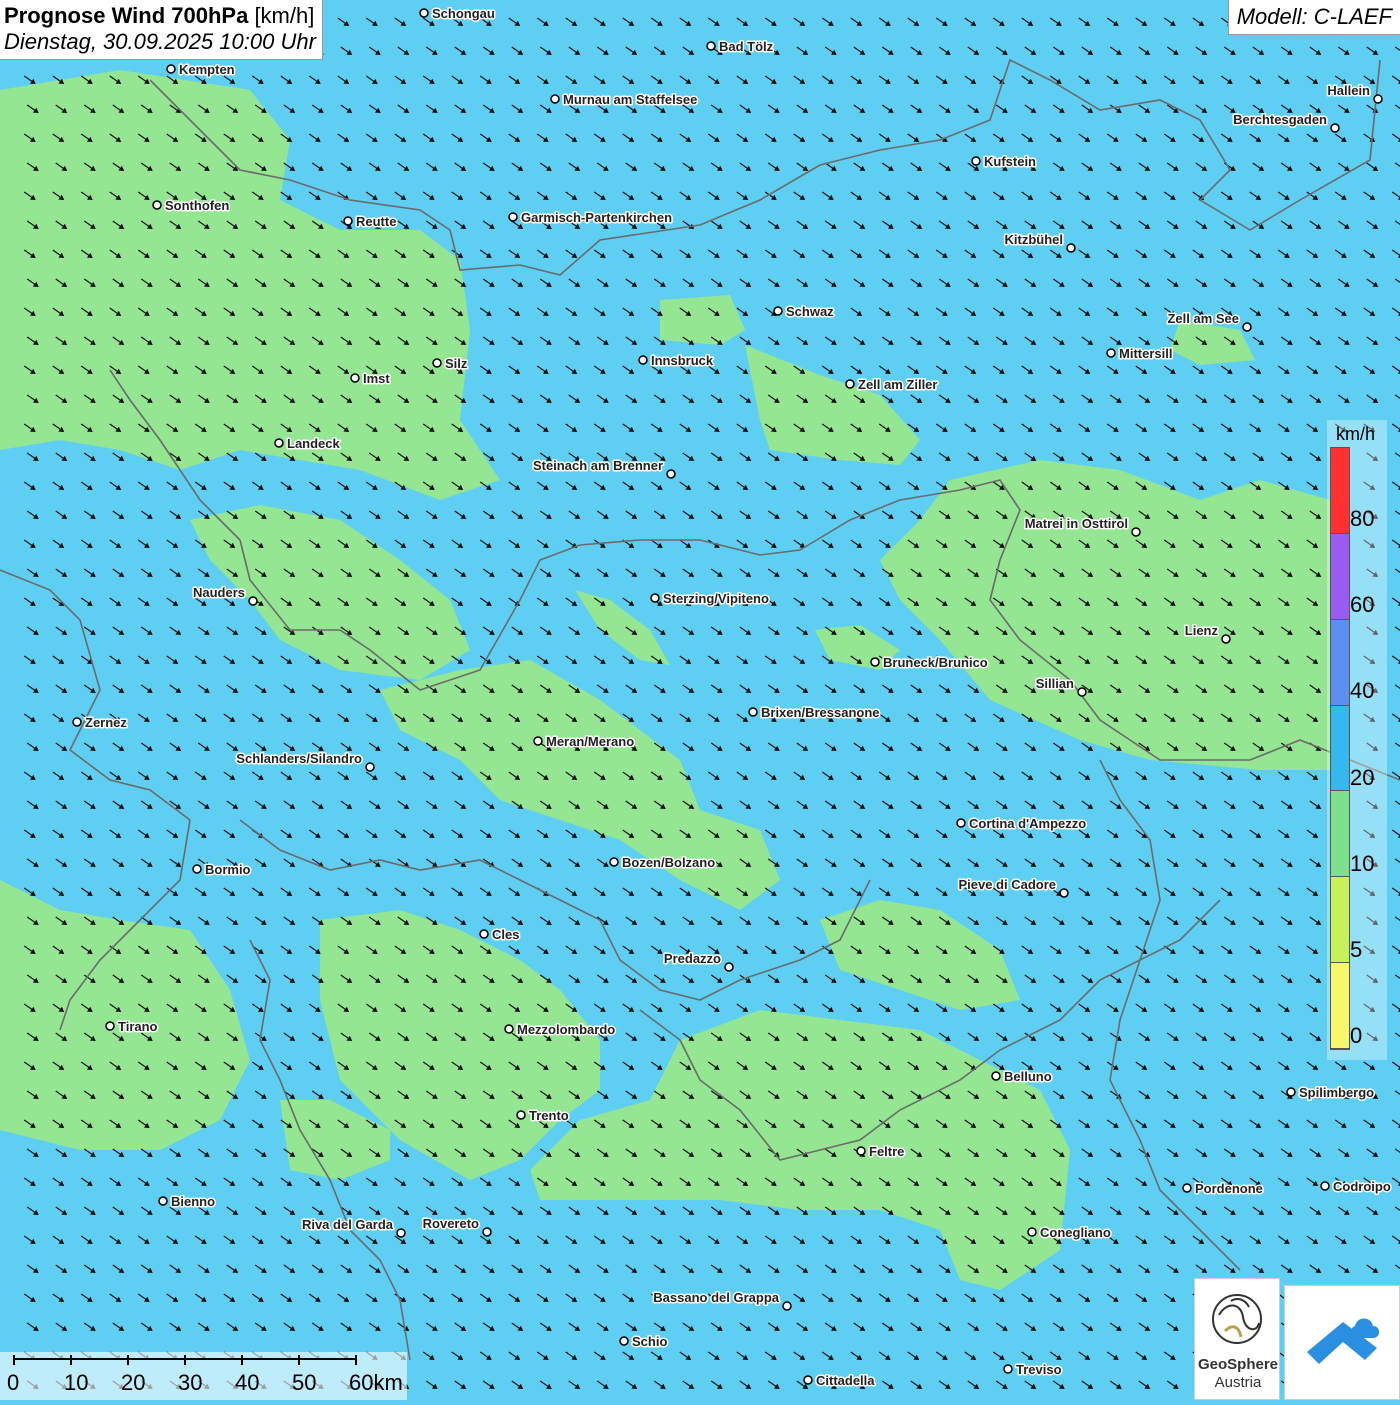 This screenshot has height=1405, width=1400. Describe the element at coordinates (159, 15) in the screenshot. I see `map-title: Prognose Wind 700hPa [km/h]` at that location.